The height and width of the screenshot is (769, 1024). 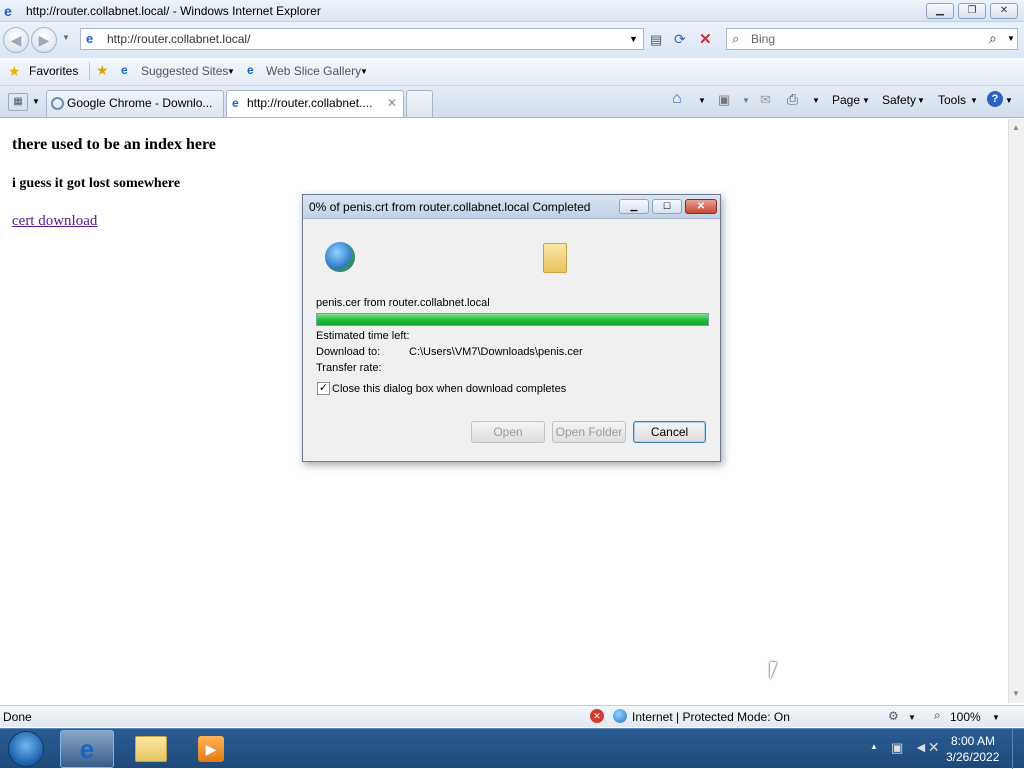 What do you see at coordinates (340, 257) in the screenshot?
I see `globe-icon` at bounding box center [340, 257].